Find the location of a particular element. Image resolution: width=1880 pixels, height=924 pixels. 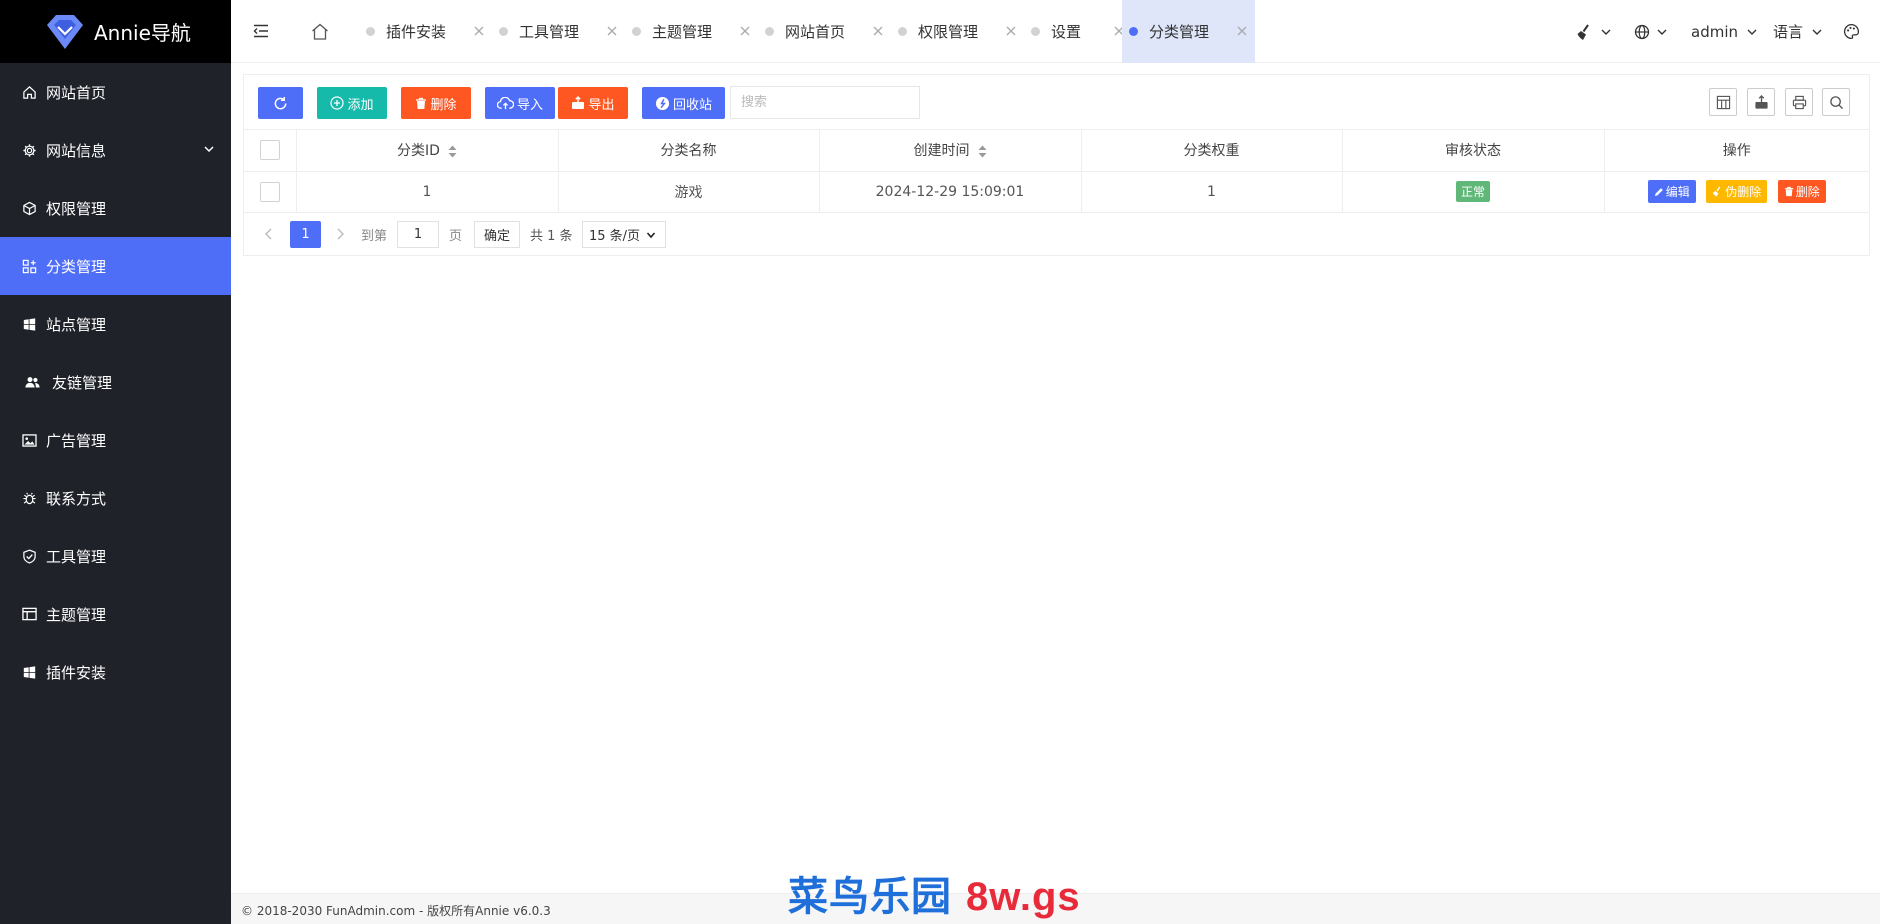

column-header-id: 分类ID is located at coordinates (427, 151).